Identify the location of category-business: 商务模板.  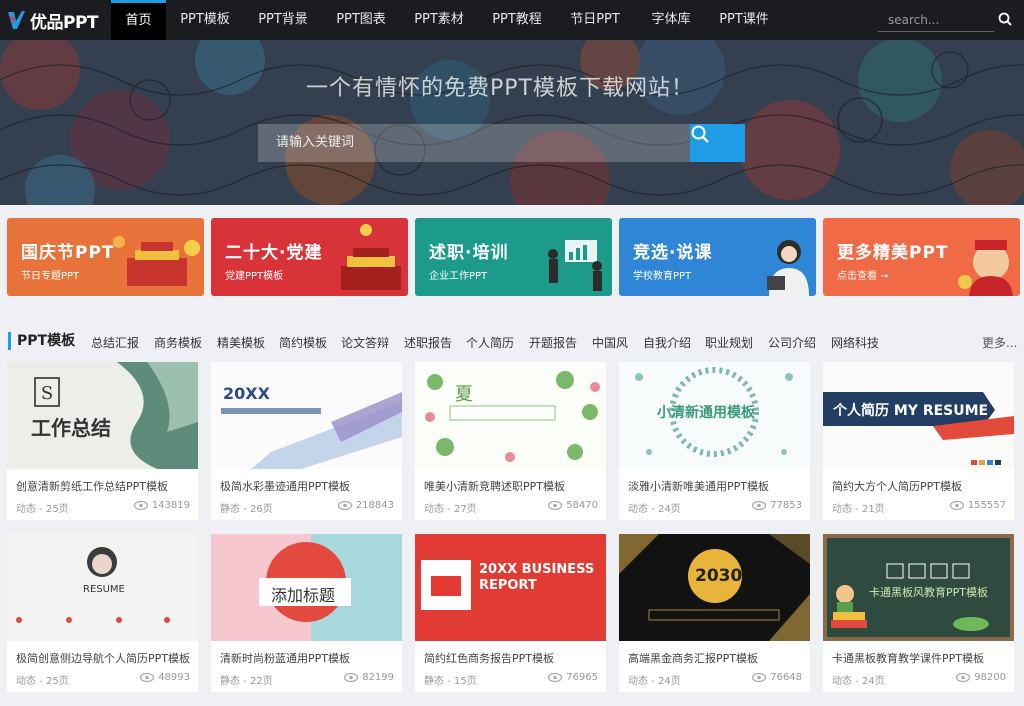
(178, 342).